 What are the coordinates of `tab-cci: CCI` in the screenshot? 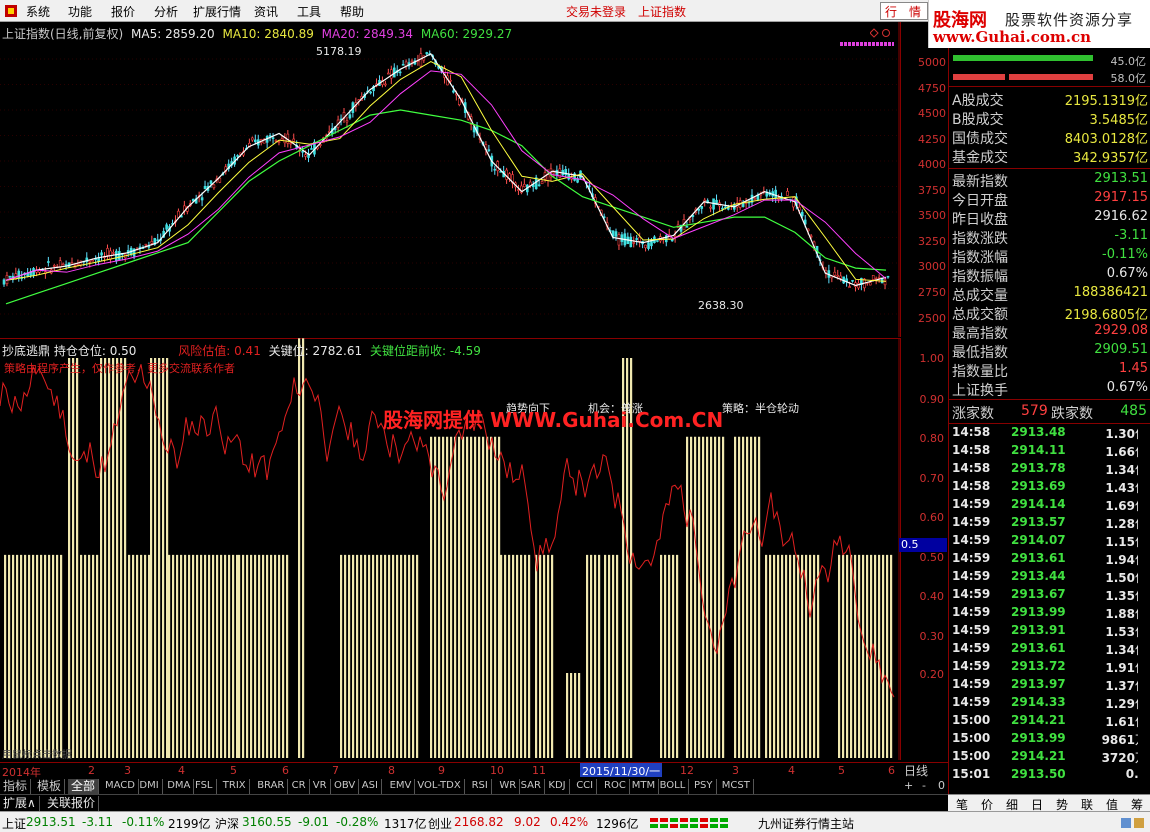 It's located at (585, 786).